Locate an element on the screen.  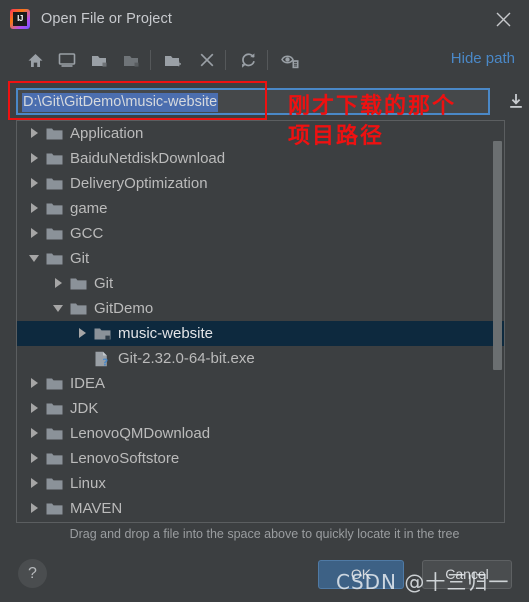
help-button: ? is located at coordinates (32, 573).